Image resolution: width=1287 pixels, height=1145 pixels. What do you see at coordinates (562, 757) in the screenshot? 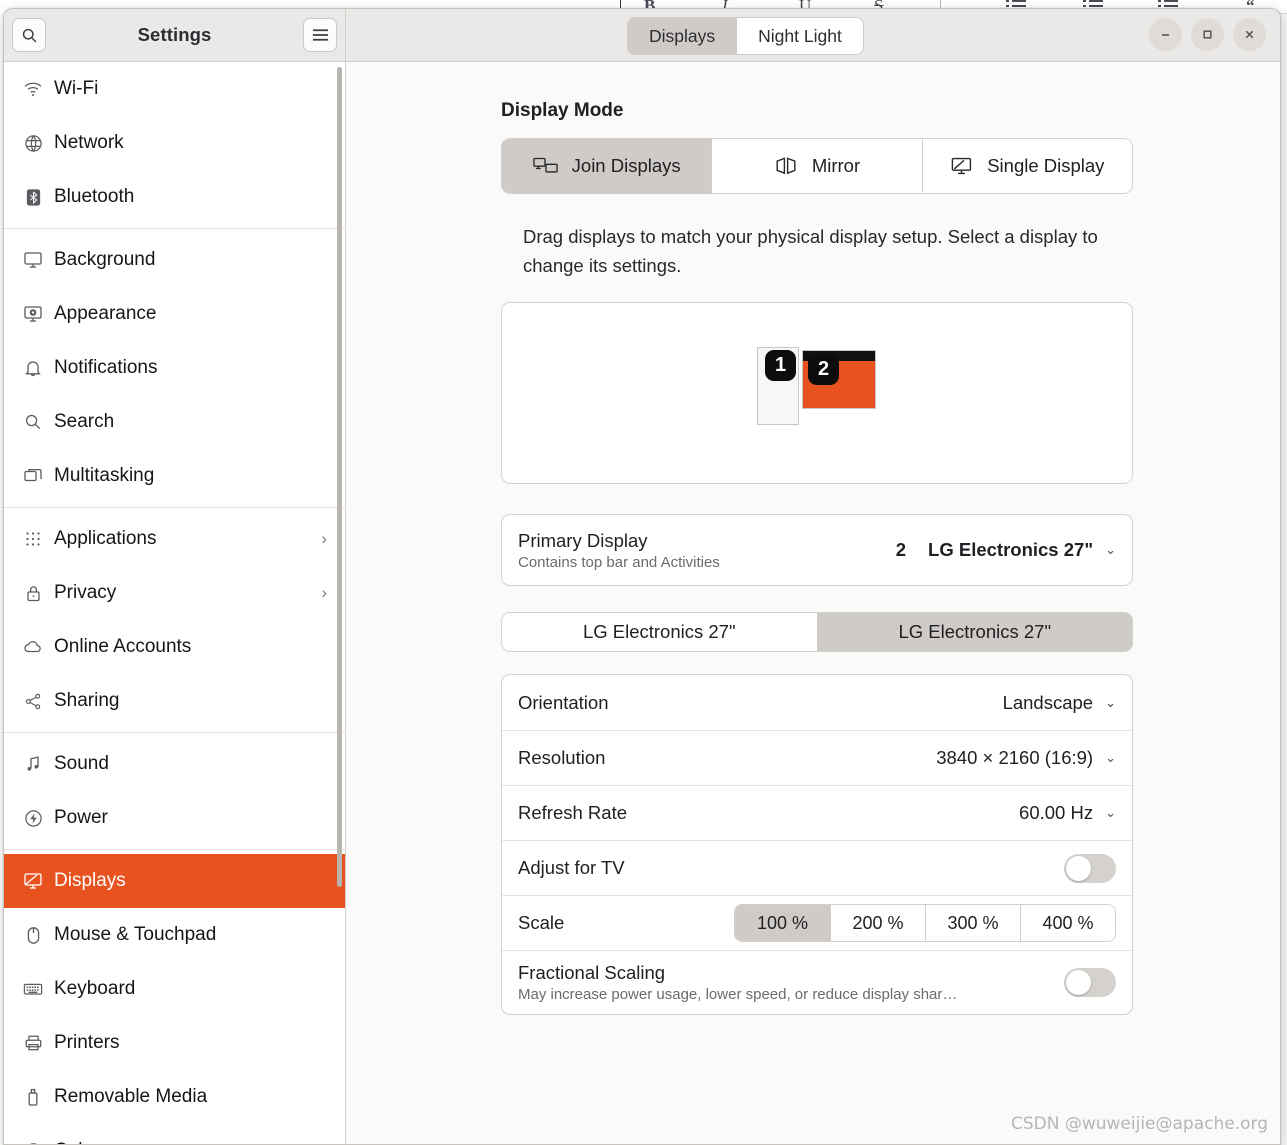
I see `resolution-label: Resolution` at bounding box center [562, 757].